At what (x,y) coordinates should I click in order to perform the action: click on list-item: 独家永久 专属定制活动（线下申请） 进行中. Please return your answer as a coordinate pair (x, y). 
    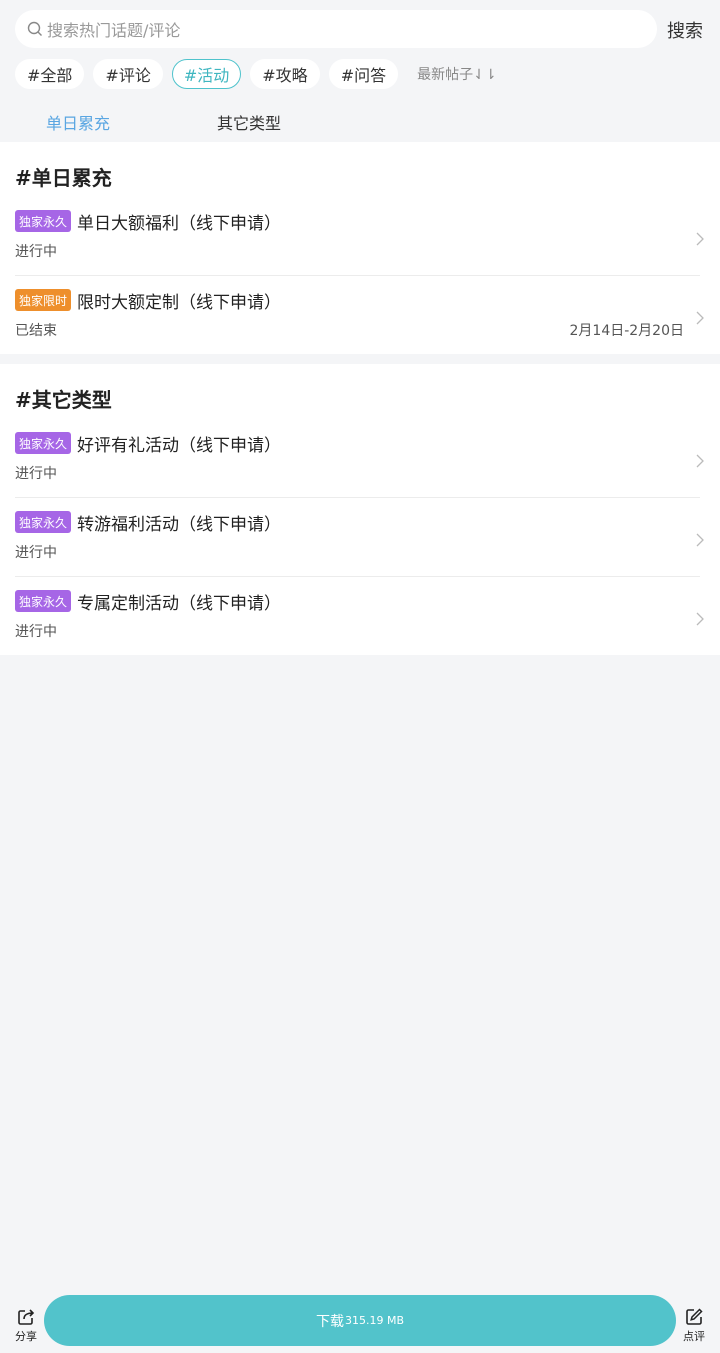
    Looking at the image, I should click on (360, 629).